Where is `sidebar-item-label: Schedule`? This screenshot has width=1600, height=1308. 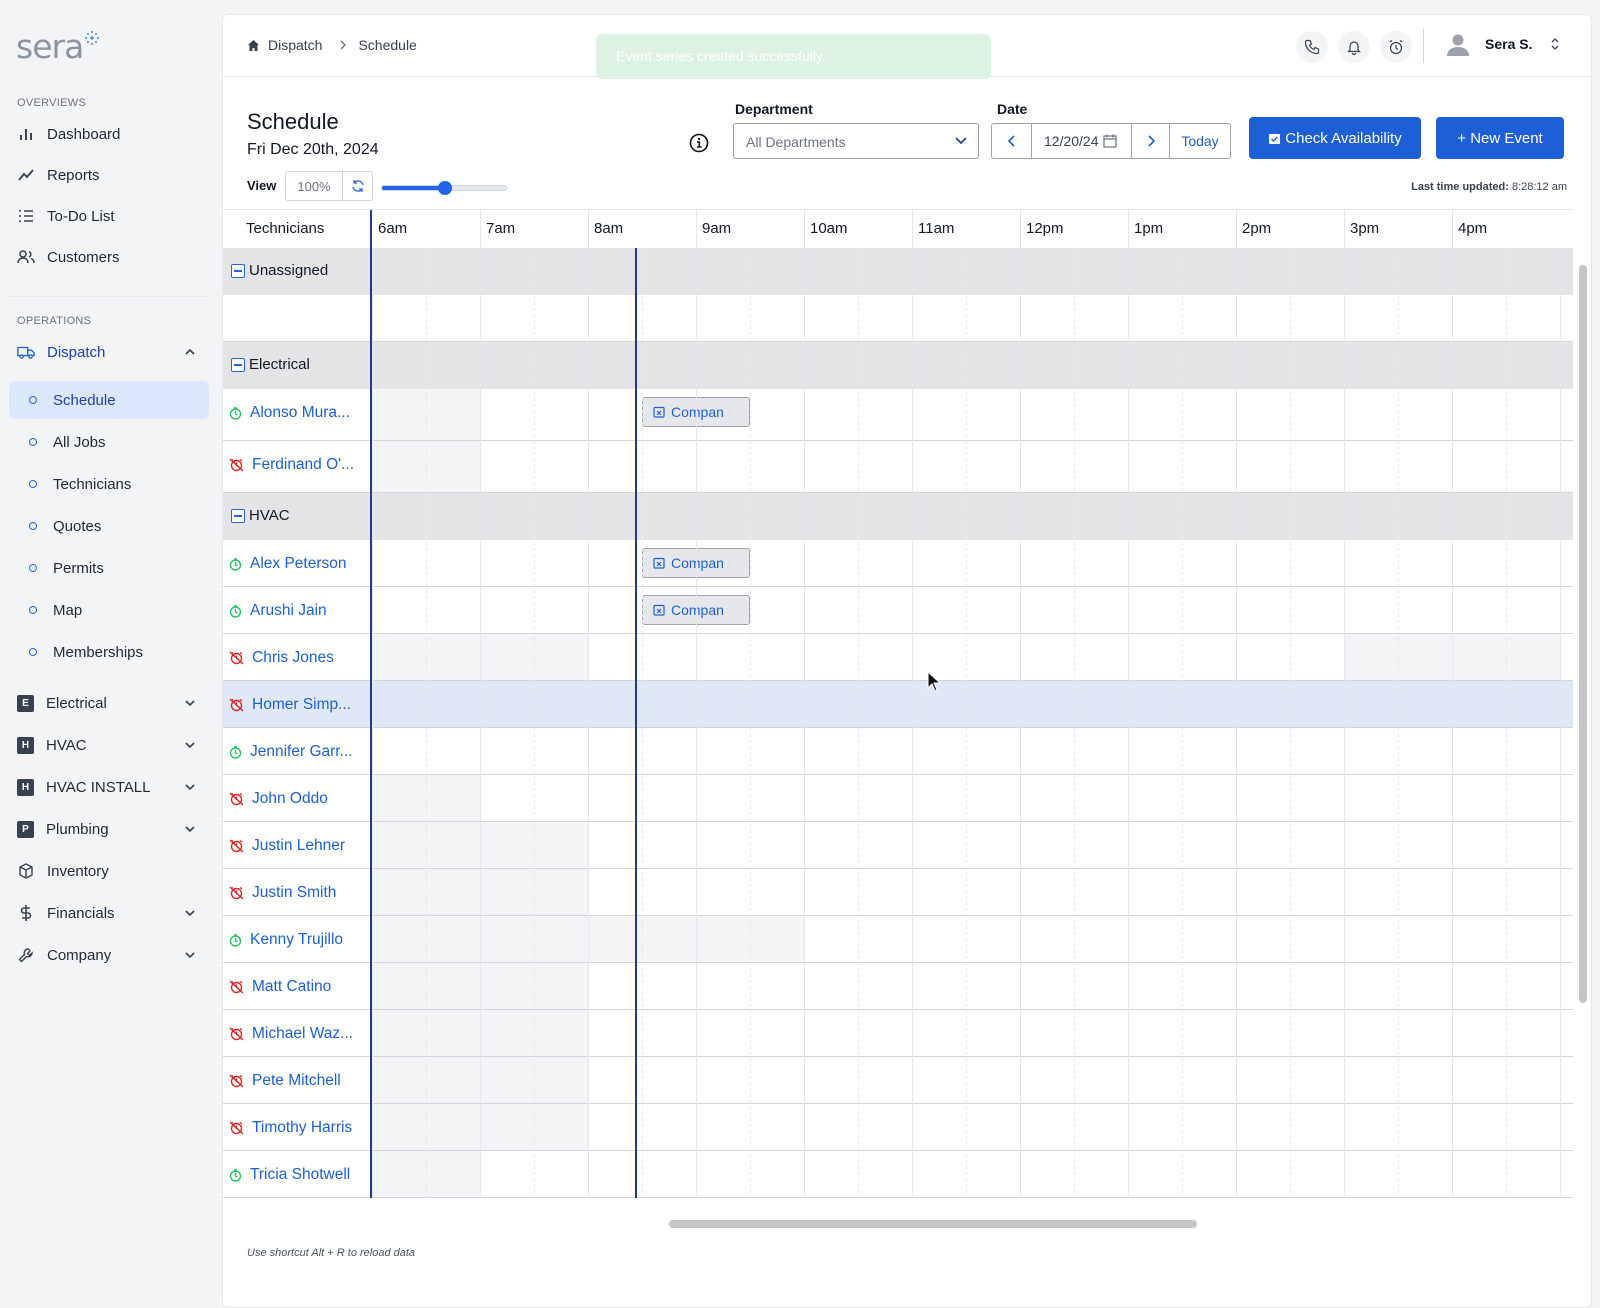
sidebar-item-label: Schedule is located at coordinates (84, 400).